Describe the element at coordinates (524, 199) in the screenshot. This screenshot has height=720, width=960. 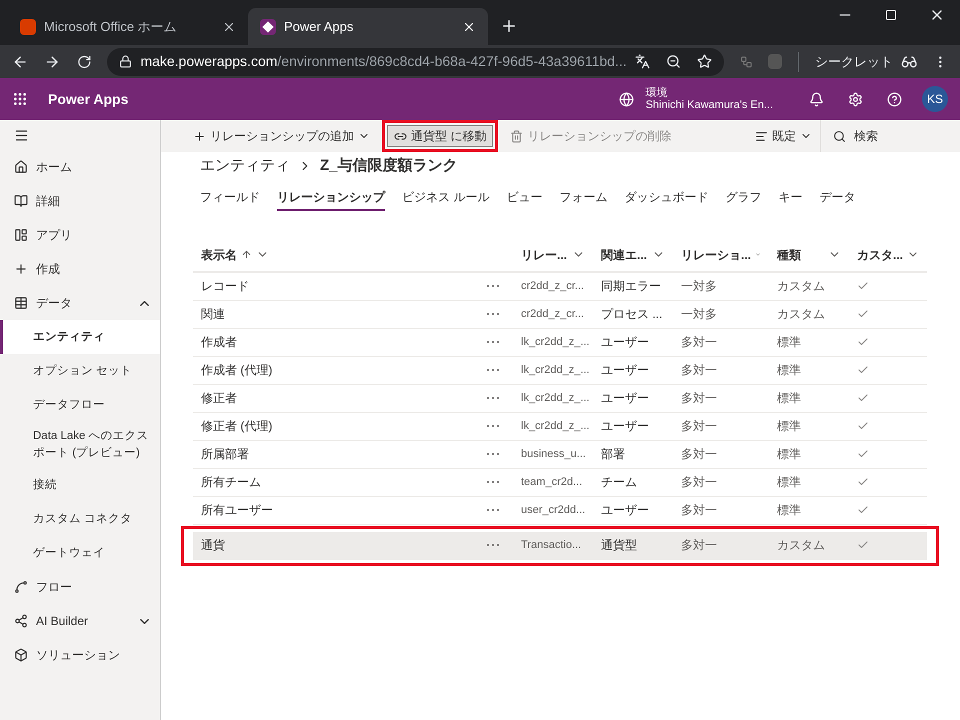
I see `tab: ビュー` at that location.